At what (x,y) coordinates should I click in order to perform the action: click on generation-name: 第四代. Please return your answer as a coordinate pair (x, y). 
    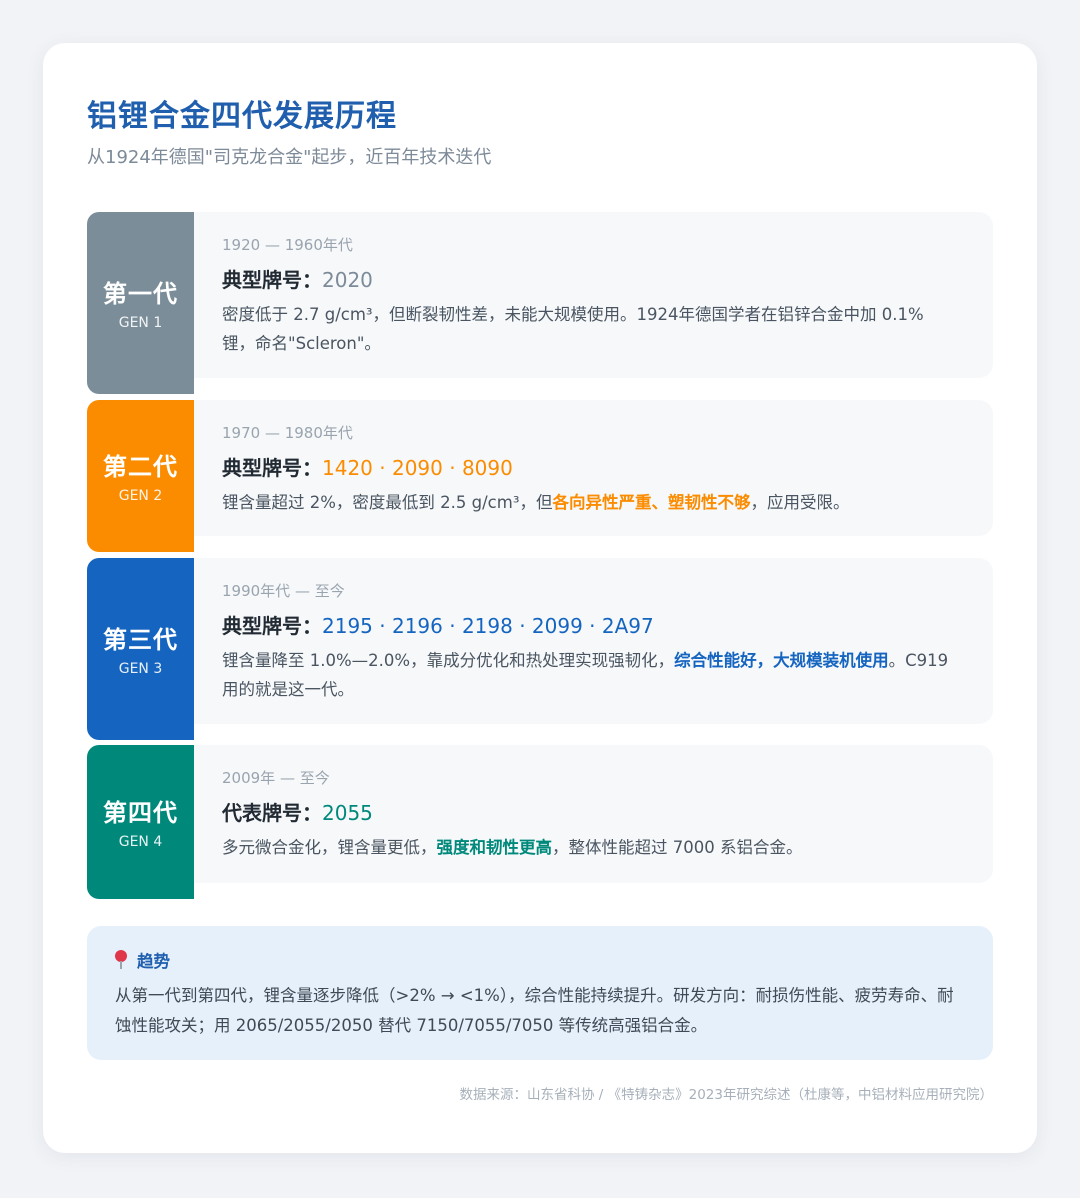
    Looking at the image, I should click on (140, 813).